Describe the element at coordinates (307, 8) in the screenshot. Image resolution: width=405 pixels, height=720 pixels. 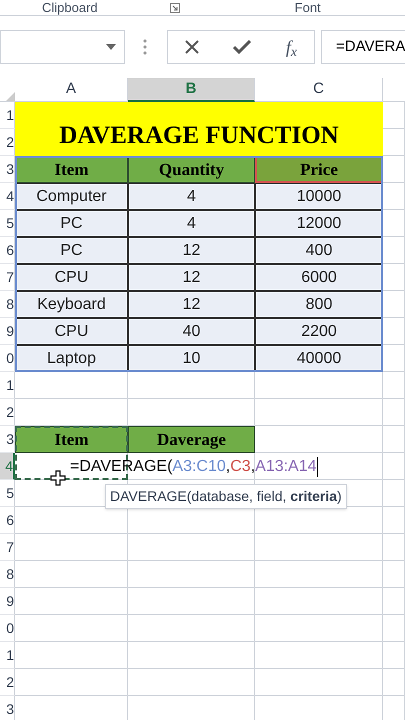
I see `ribbon-group-label: Font` at that location.